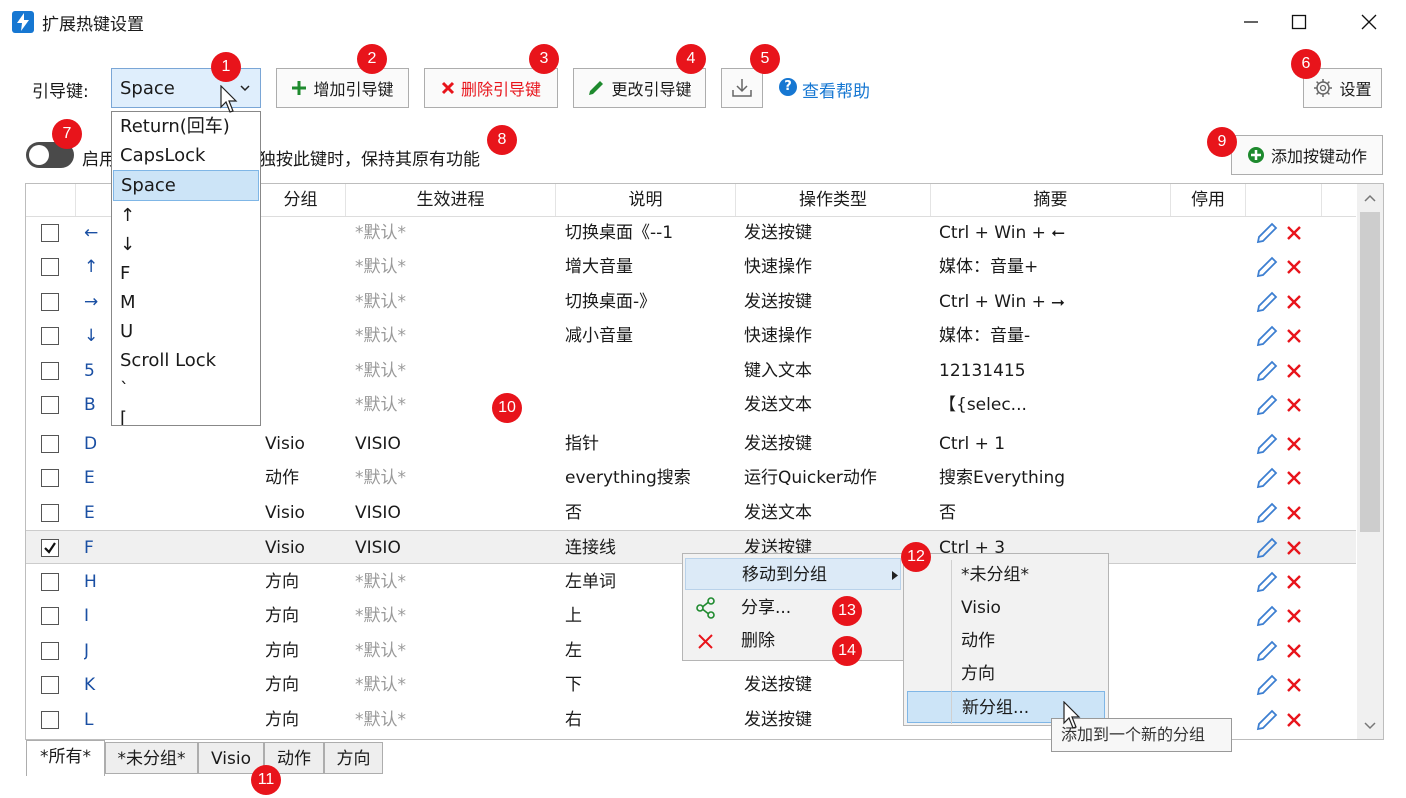 Image resolution: width=1406 pixels, height=798 pixels. I want to click on dropdown-option: F, so click(186, 273).